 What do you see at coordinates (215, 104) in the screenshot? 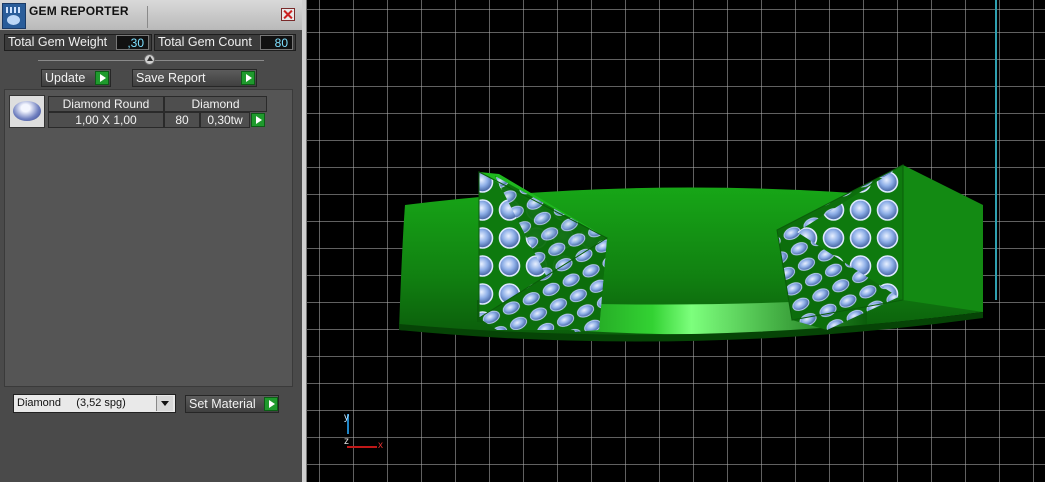
I see `gem-material-cell: Diamond` at bounding box center [215, 104].